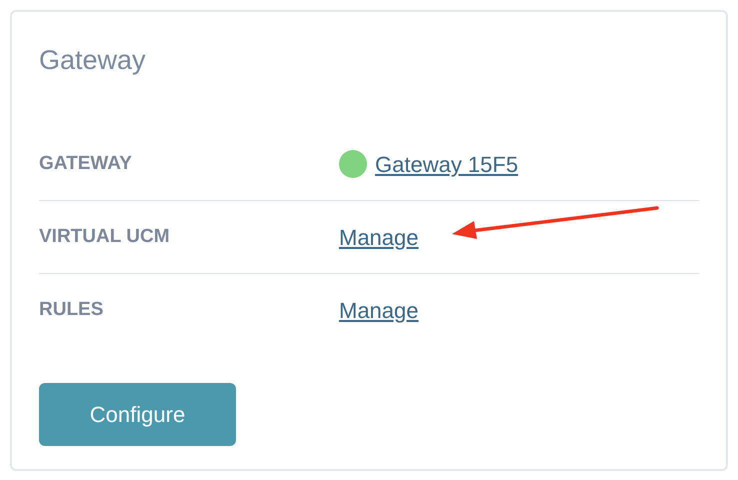  What do you see at coordinates (93, 60) in the screenshot?
I see `card-title: Gateway` at bounding box center [93, 60].